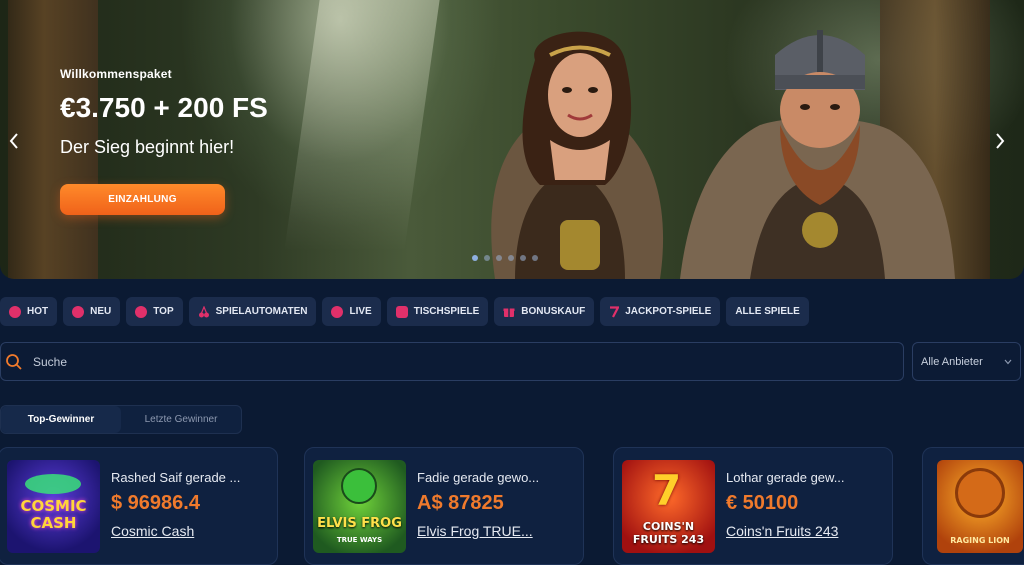  I want to click on chevron-right-icon, so click(1000, 141).